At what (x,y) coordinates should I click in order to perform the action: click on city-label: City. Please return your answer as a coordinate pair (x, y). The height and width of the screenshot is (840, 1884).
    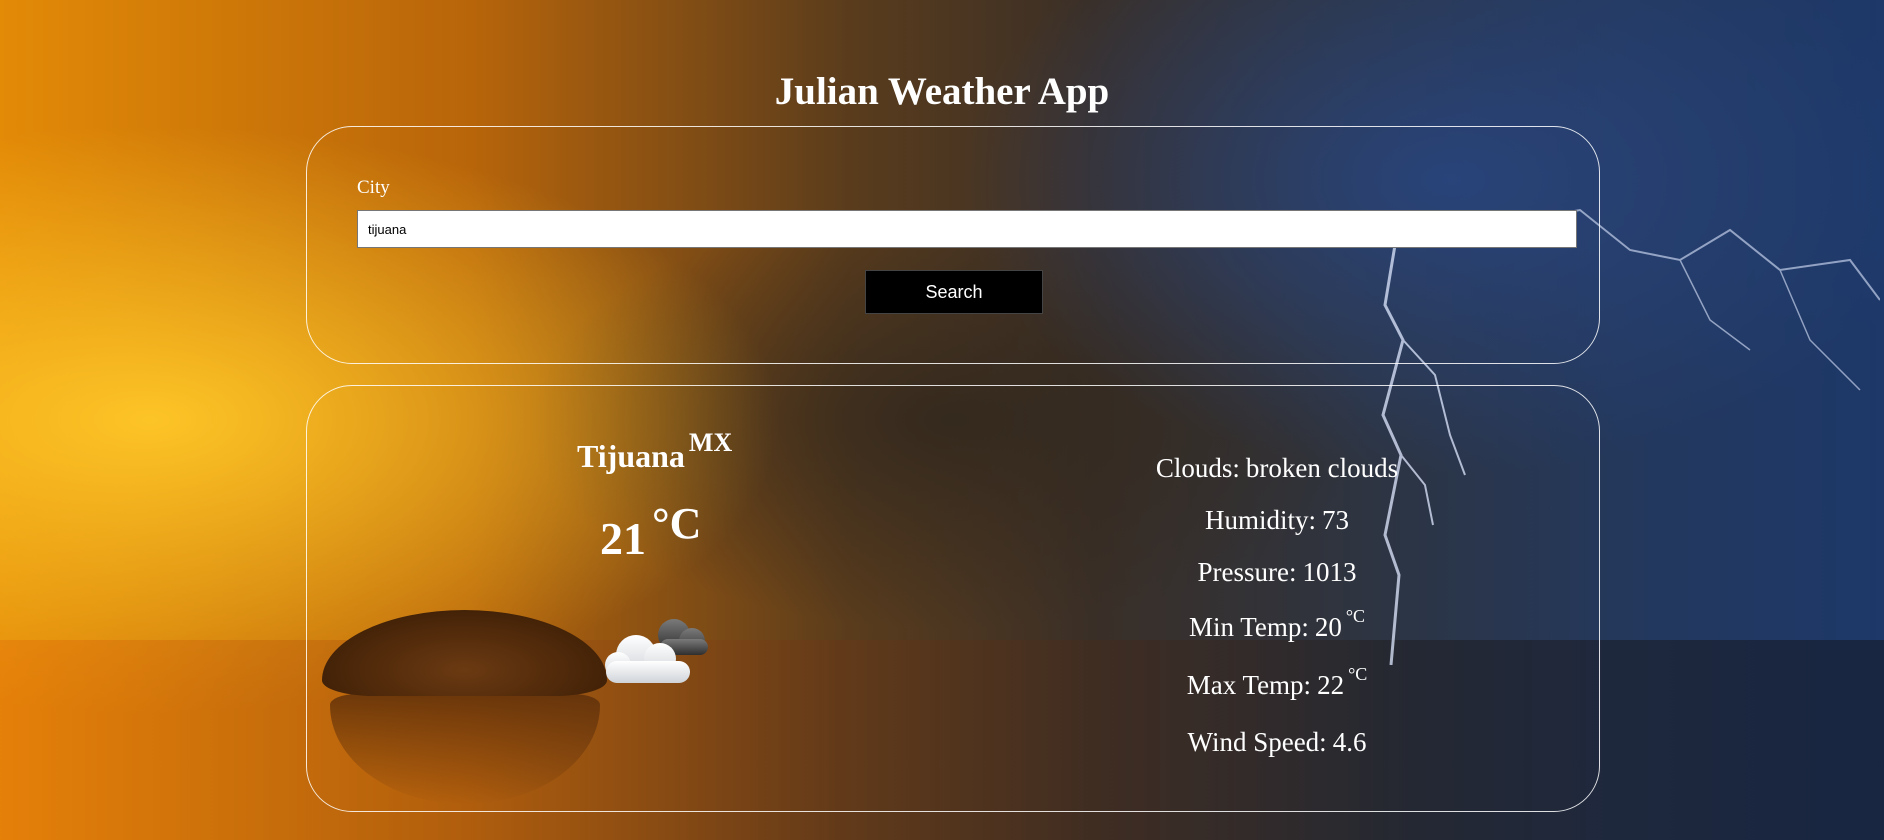
    Looking at the image, I should click on (373, 187).